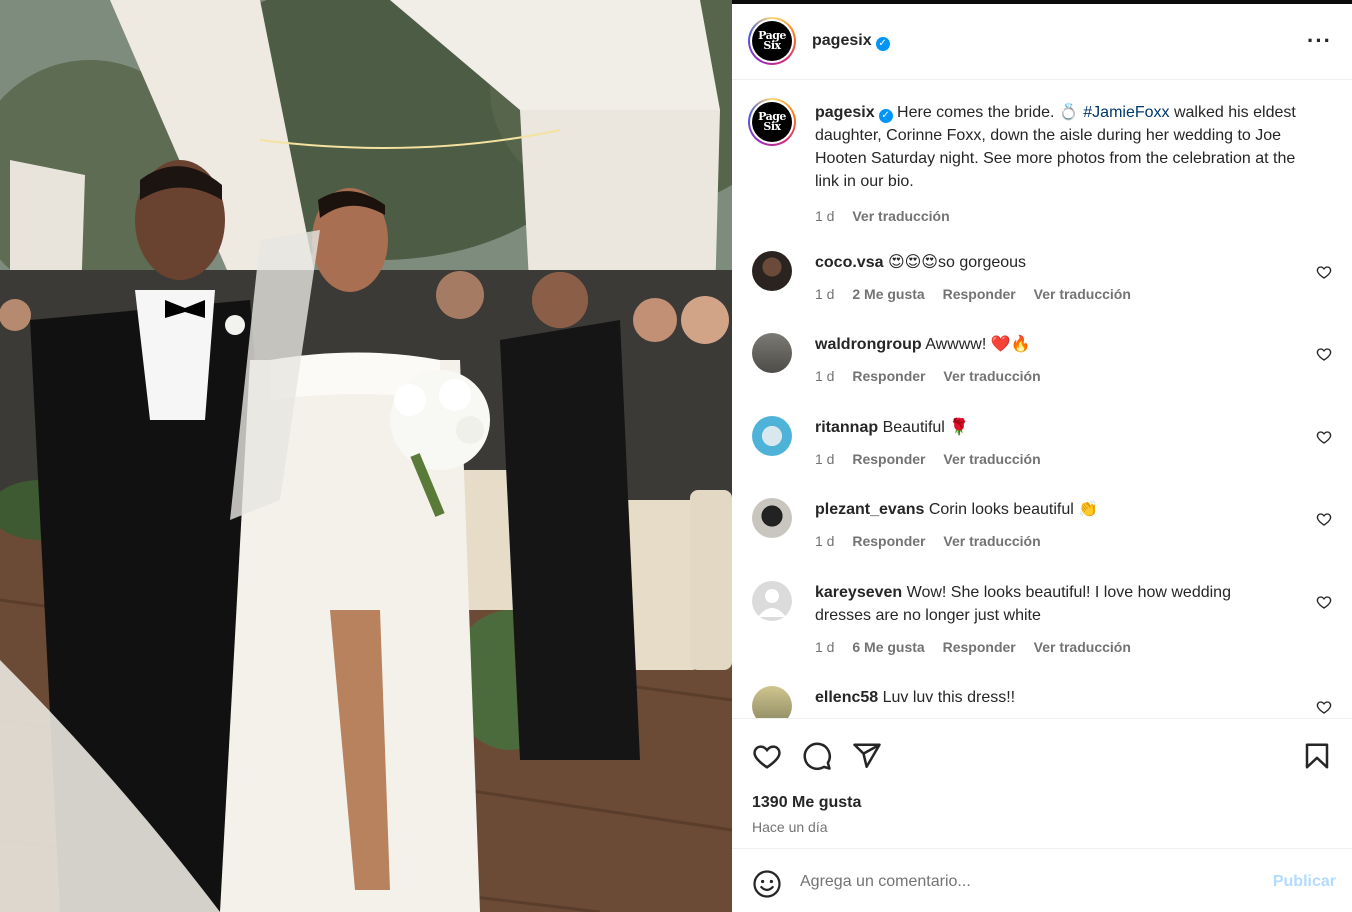 The width and height of the screenshot is (1352, 912). Describe the element at coordinates (849, 262) in the screenshot. I see `comment-username: coco.vsa` at that location.